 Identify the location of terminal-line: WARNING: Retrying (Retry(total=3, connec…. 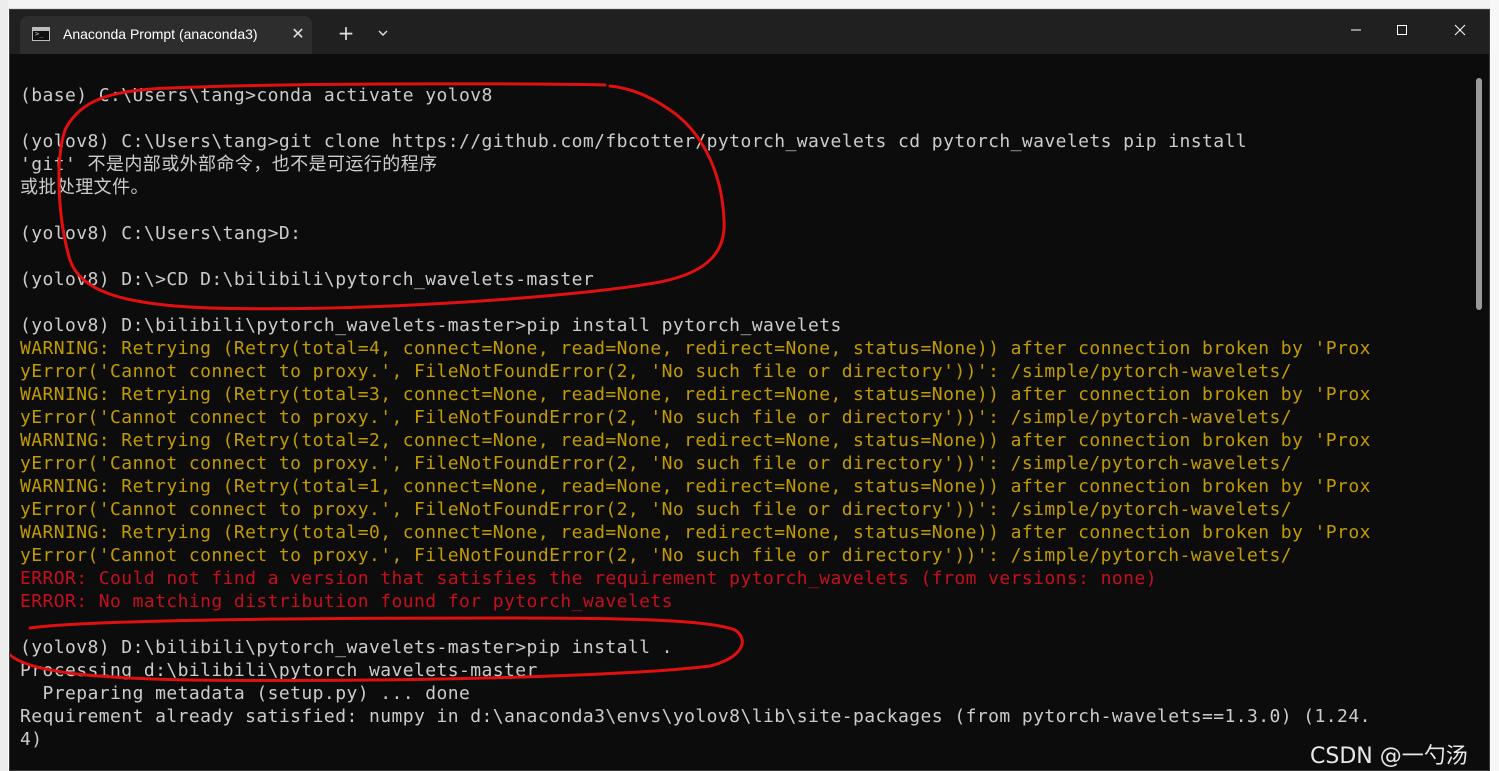
(695, 394).